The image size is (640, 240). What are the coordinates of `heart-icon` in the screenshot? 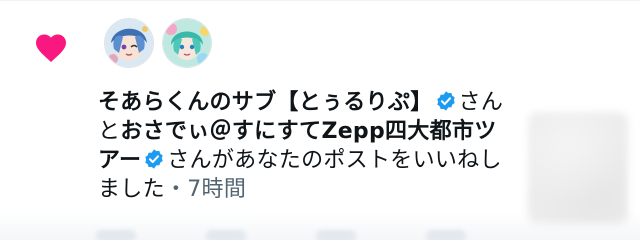 It's located at (51, 48).